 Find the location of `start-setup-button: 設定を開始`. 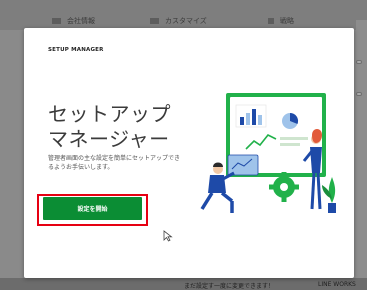

start-setup-button: 設定を開始 is located at coordinates (92, 208).